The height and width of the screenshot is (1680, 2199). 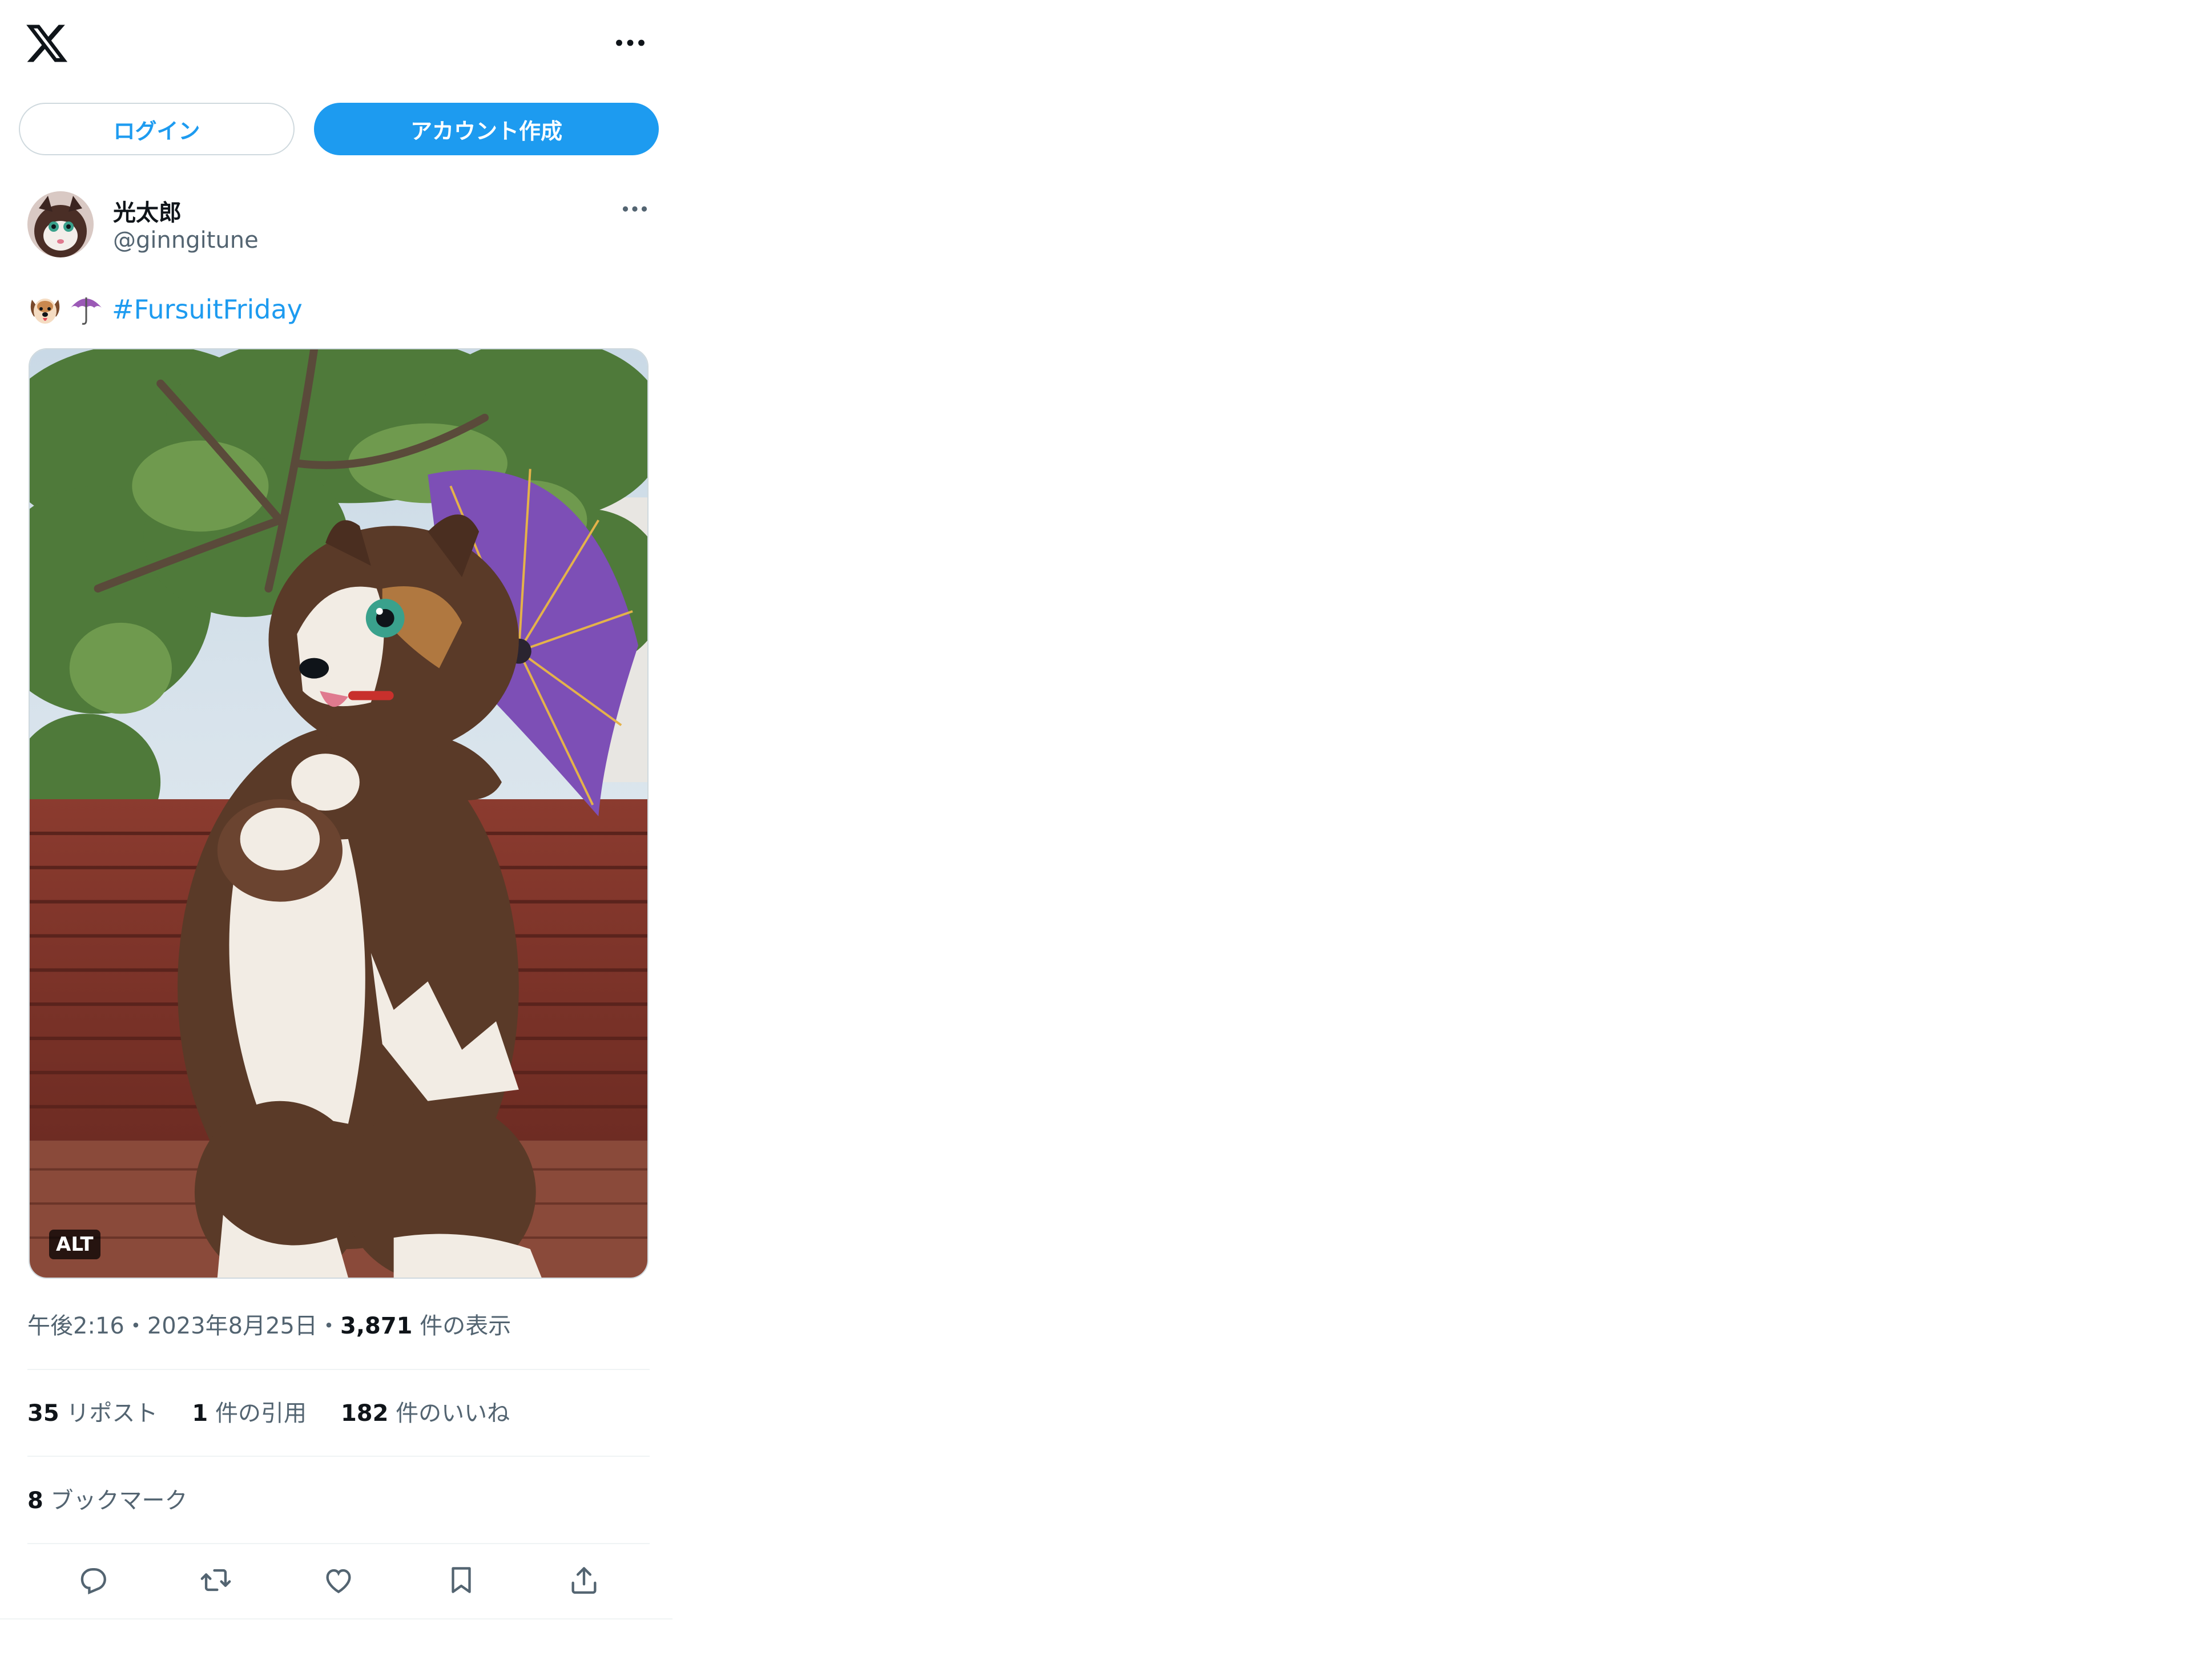 I want to click on engagement-stats: 35 リポスト 1 件の引用 182 件のいいね, so click(x=268, y=1411).